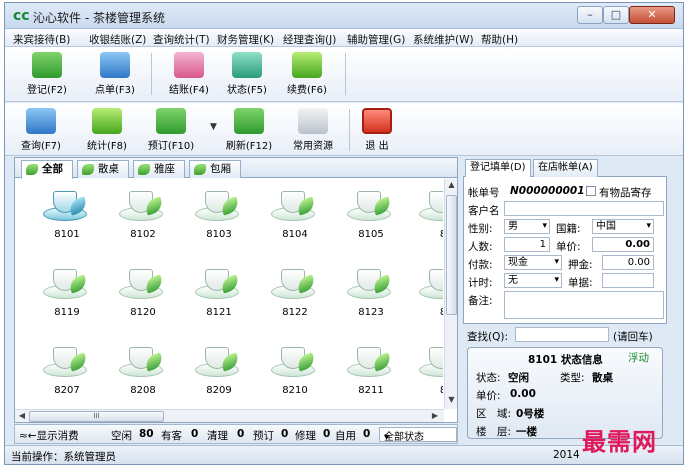 The height and width of the screenshot is (471, 688). What do you see at coordinates (480, 265) in the screenshot?
I see `payment-label: 付款:` at bounding box center [480, 265].